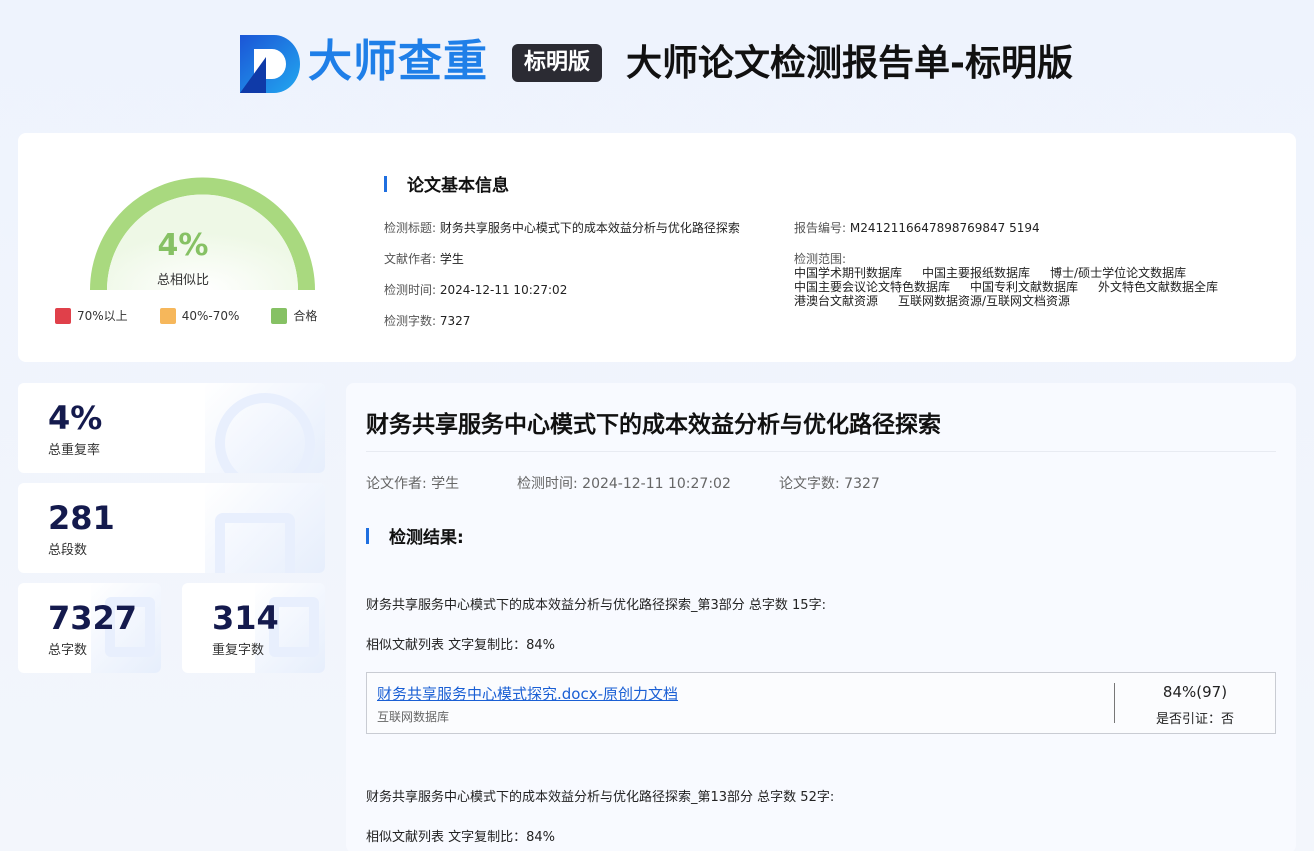 Image resolution: width=1314 pixels, height=851 pixels. Describe the element at coordinates (426, 538) in the screenshot. I see `heading-text: 检测结果:` at that location.